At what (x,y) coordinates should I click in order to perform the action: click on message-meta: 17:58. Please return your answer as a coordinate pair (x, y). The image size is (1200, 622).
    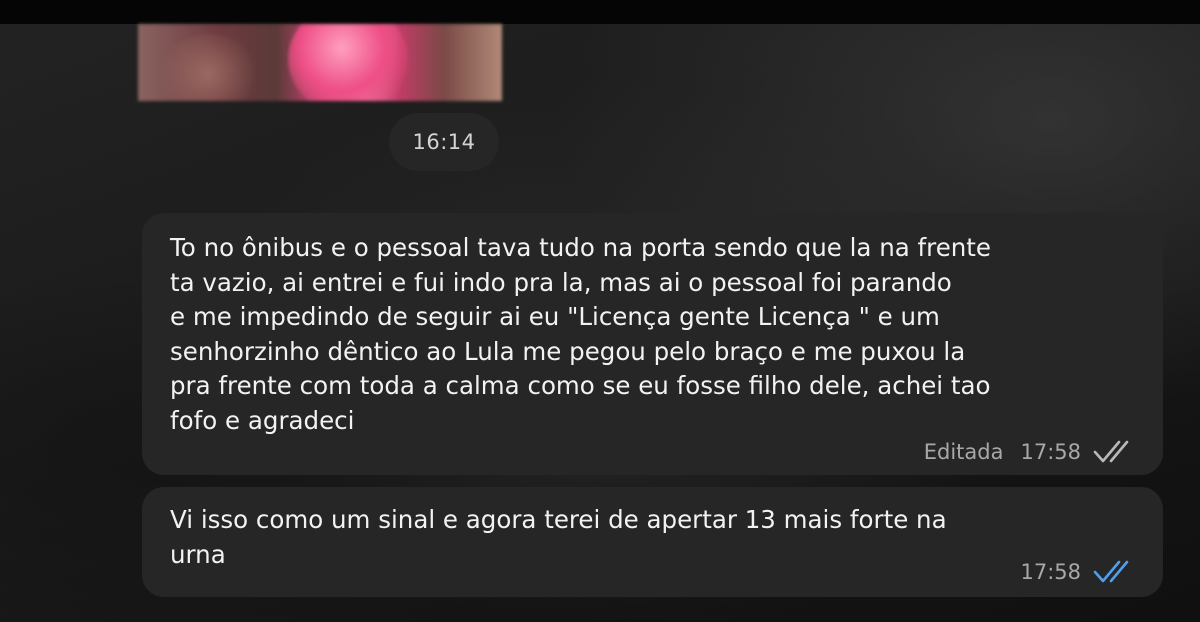
    Looking at the image, I should click on (1078, 572).